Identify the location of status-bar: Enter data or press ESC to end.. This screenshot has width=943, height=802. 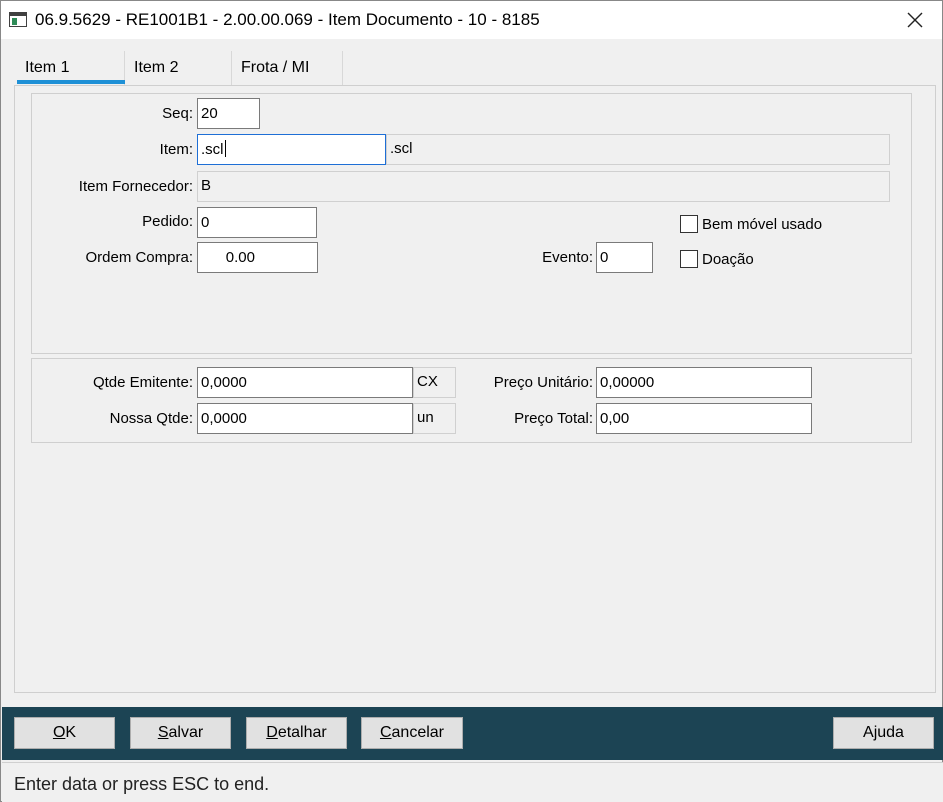
(472, 782).